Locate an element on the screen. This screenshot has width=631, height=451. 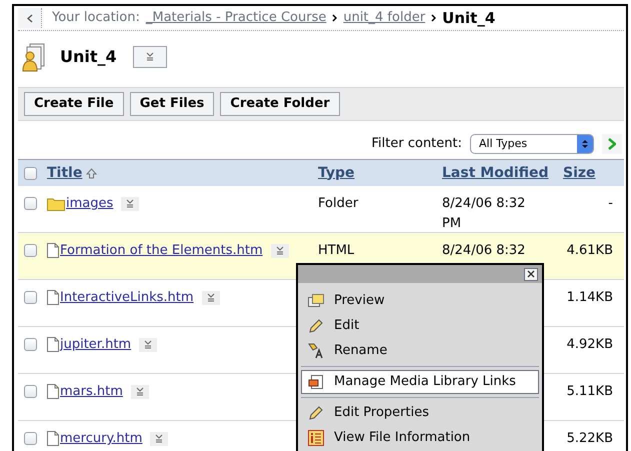
column-header: Title is located at coordinates (64, 173).